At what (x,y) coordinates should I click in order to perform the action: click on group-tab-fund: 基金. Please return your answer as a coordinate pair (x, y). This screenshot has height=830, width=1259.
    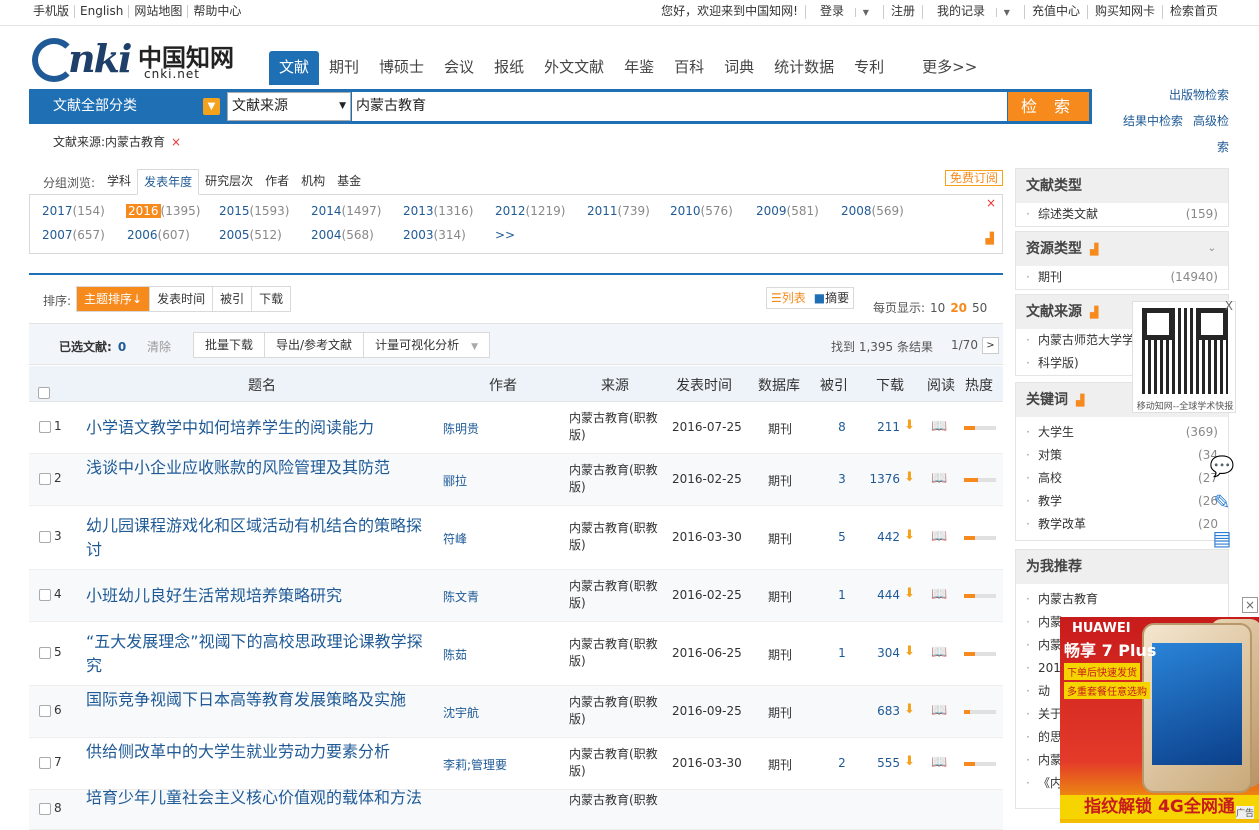
    Looking at the image, I should click on (349, 182).